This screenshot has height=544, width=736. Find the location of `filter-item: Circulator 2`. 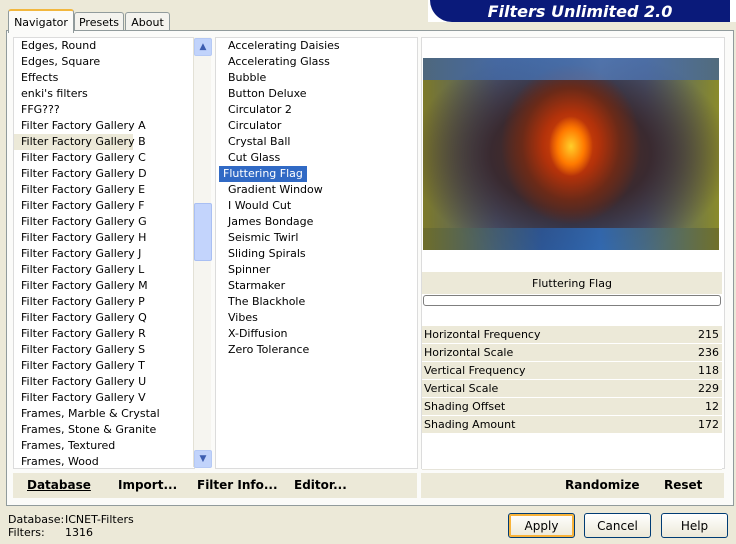

filter-item: Circulator 2 is located at coordinates (316, 110).